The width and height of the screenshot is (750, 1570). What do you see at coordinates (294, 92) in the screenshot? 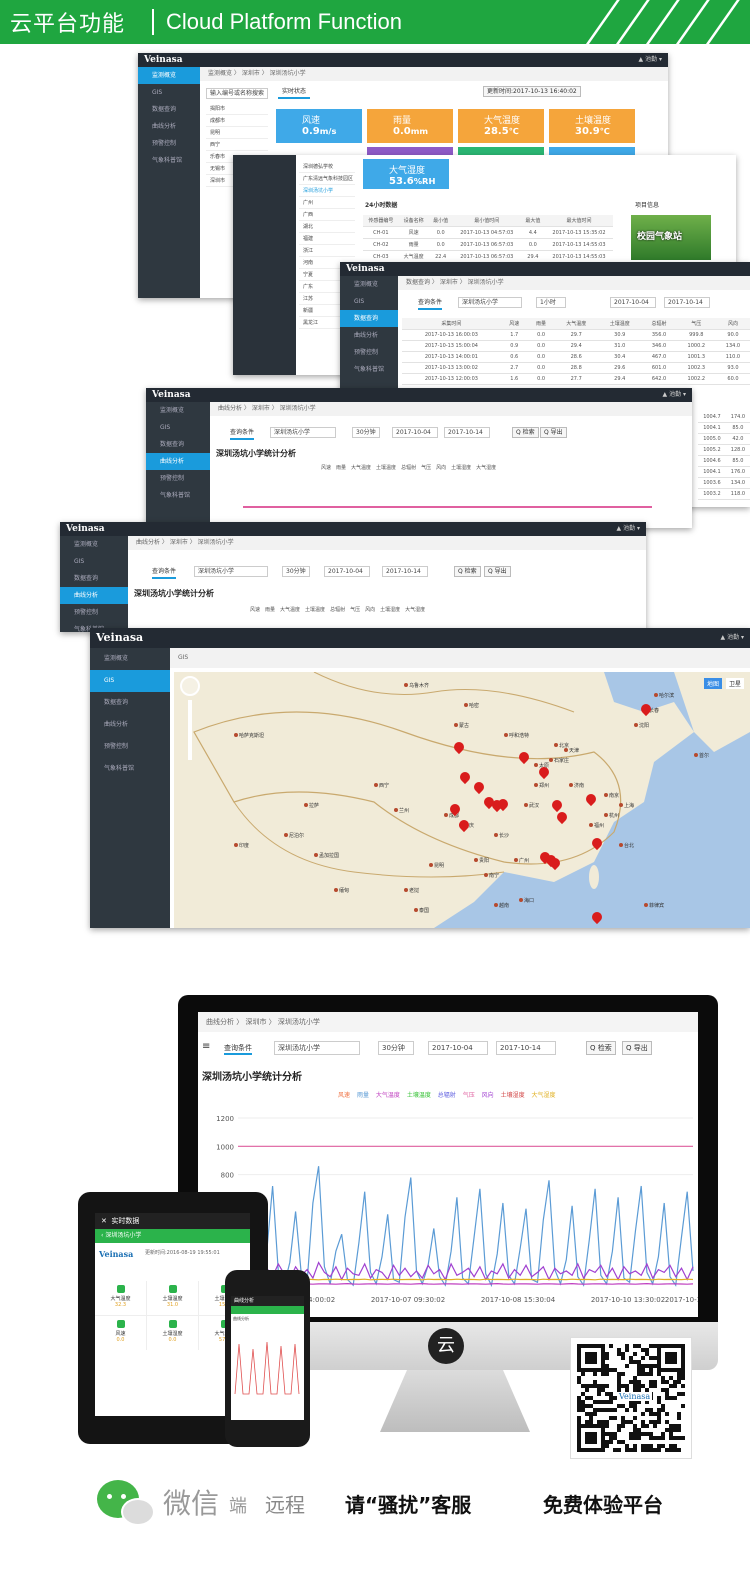
I see `tab-realtime: 实时状态` at bounding box center [294, 92].